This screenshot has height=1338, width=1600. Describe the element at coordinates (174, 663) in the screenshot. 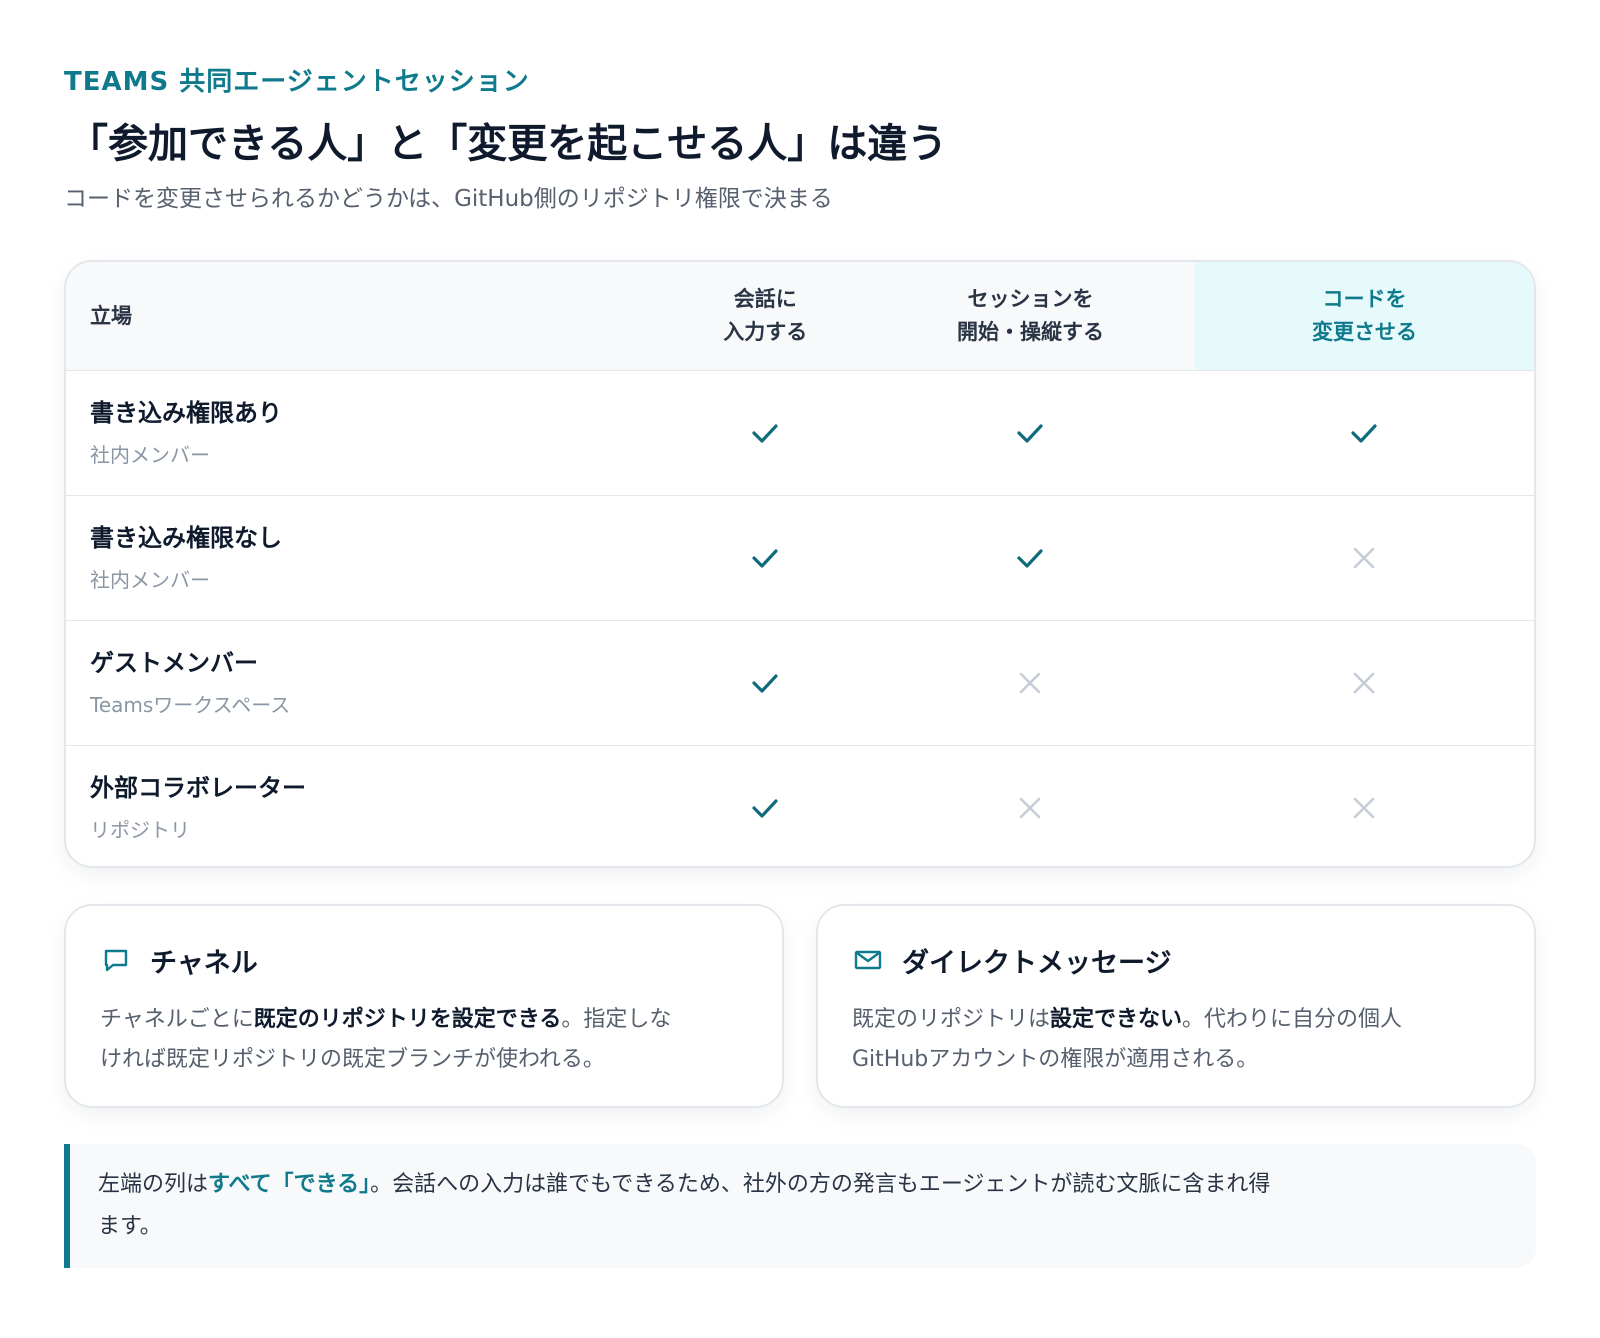

I see `role-name: ゲストメンバー` at that location.